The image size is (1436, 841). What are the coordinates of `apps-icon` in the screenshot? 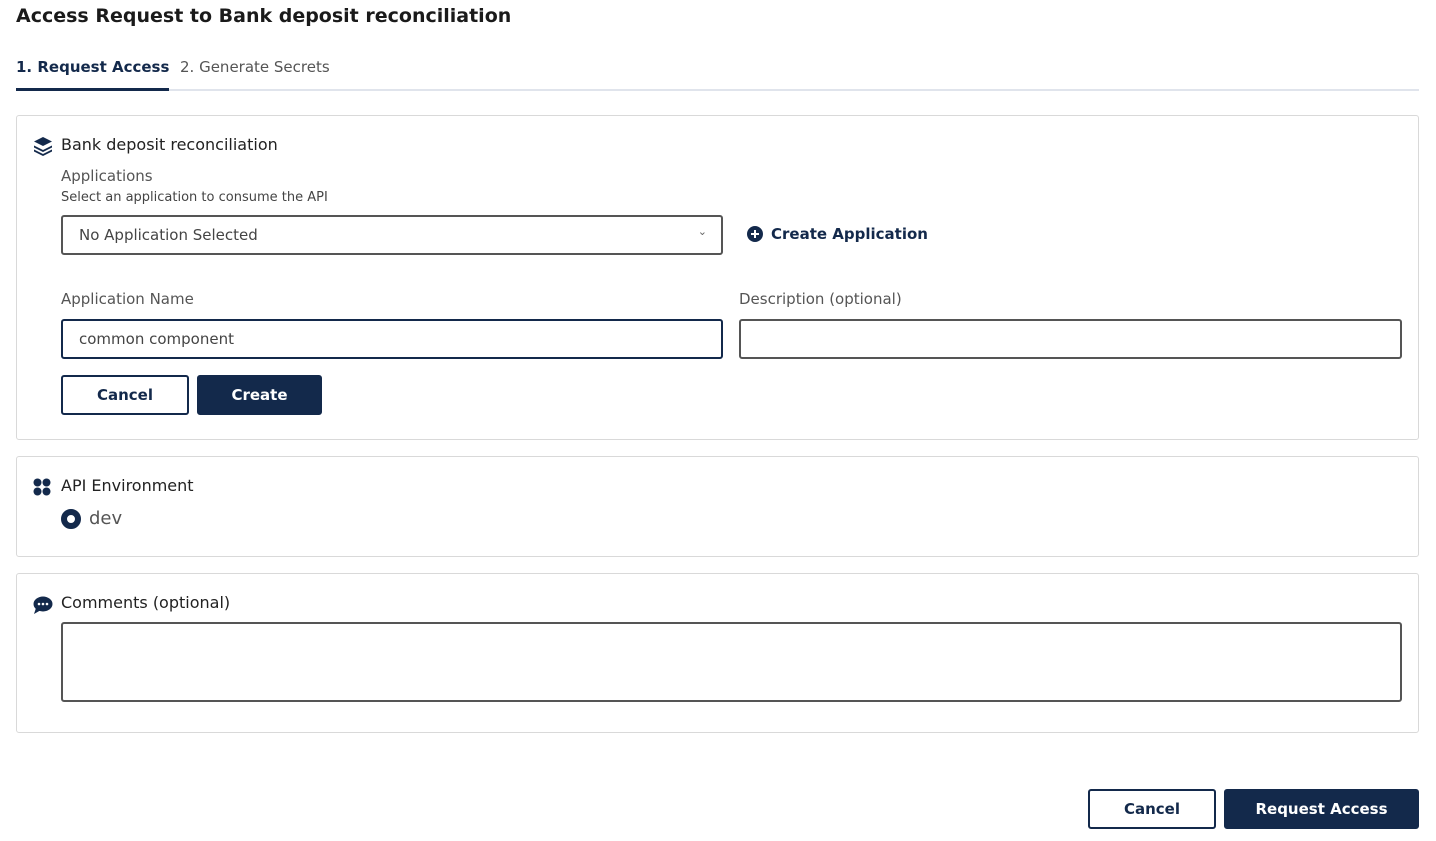 It's located at (42, 487).